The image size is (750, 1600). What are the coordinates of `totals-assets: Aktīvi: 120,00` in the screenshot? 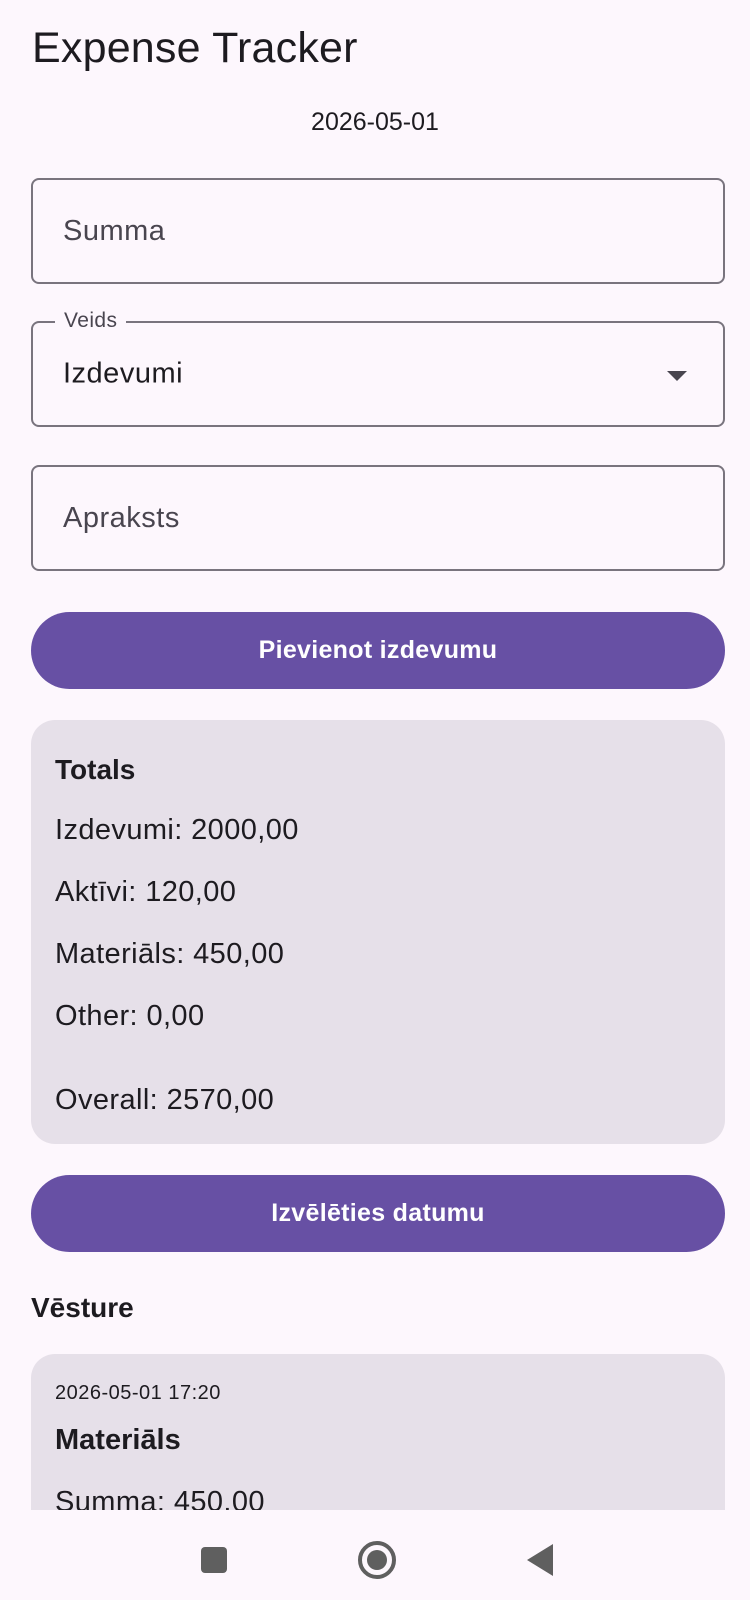 It's located at (146, 892).